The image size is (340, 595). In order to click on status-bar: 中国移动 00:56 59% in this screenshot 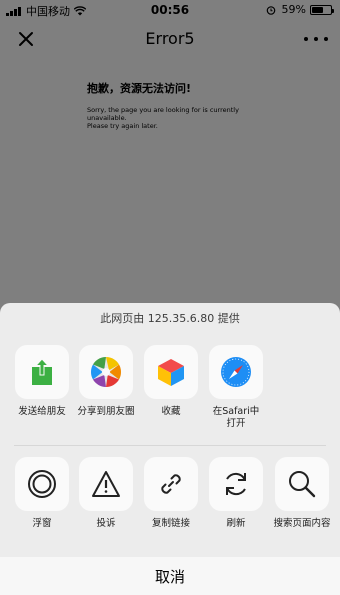, I will do `click(170, 10)`.